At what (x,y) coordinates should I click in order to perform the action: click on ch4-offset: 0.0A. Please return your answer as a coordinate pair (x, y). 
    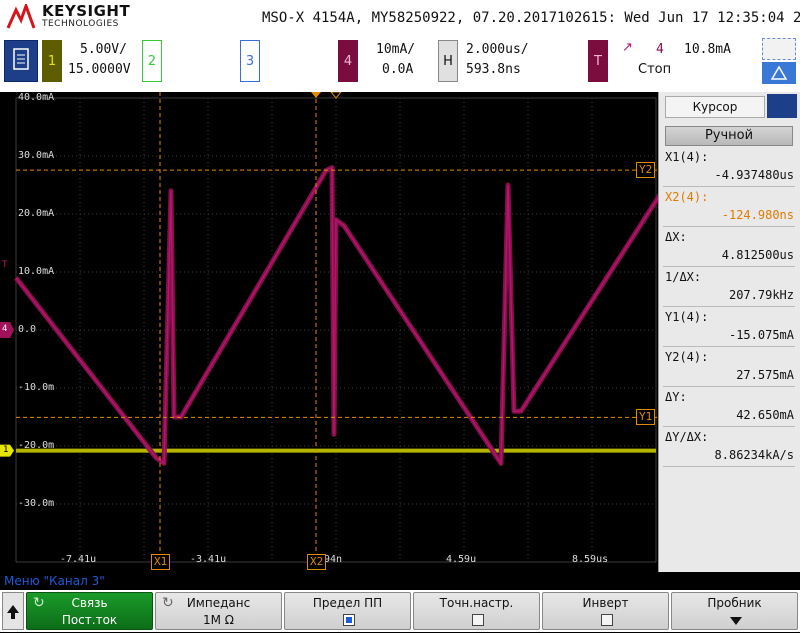
    Looking at the image, I should click on (398, 69).